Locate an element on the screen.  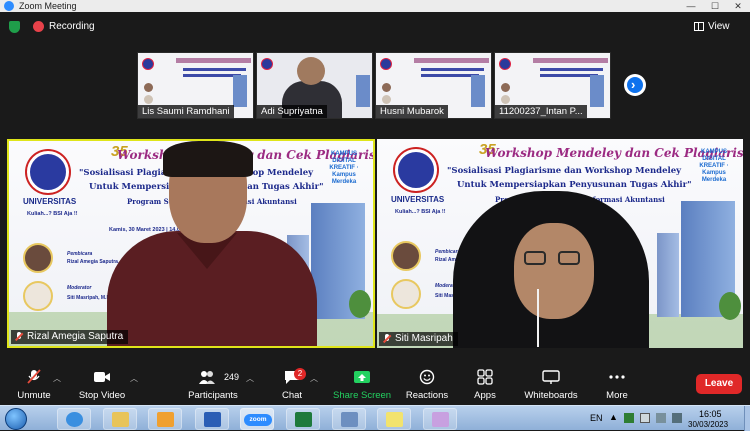
sticky-notes-icon is located at coordinates (394, 419).